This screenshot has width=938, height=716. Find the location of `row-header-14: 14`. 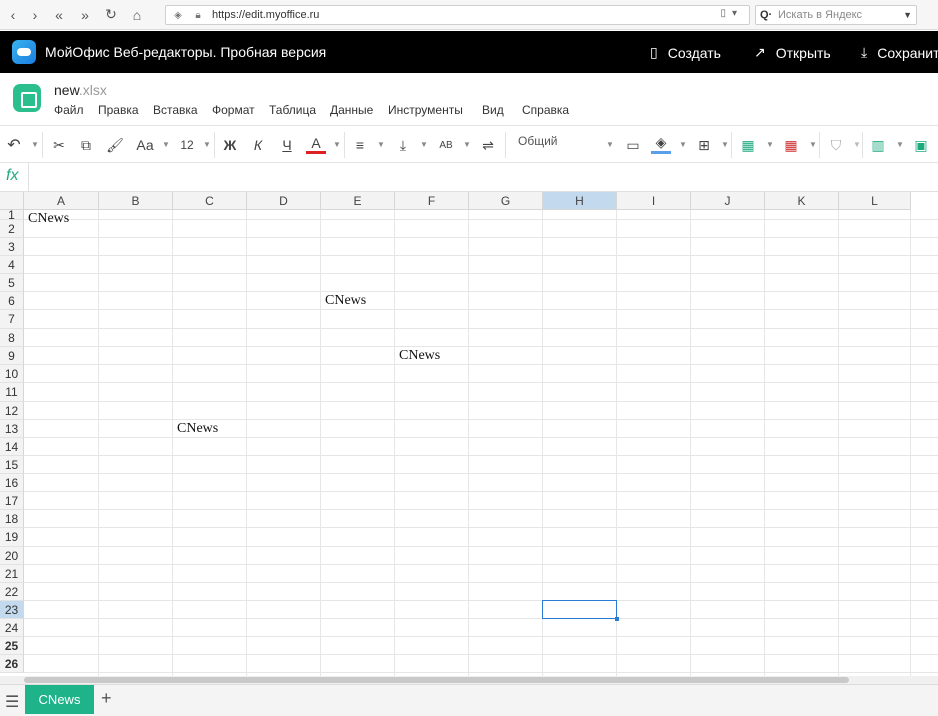

row-header-14: 14 is located at coordinates (12, 447).